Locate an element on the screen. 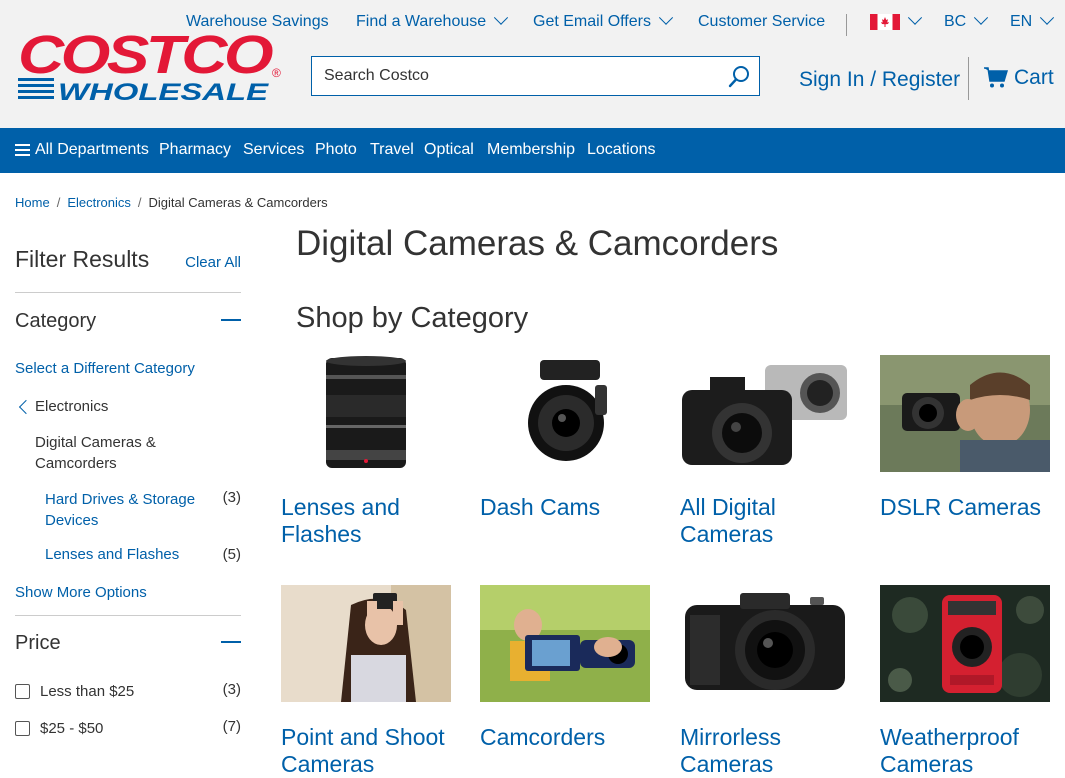 The width and height of the screenshot is (1065, 778). camcorder-photo-image is located at coordinates (565, 643).